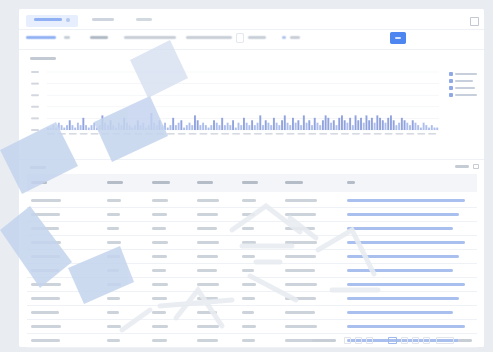 The image size is (493, 352). What do you see at coordinates (211, 38) in the screenshot?
I see `filter-time-range` at bounding box center [211, 38].